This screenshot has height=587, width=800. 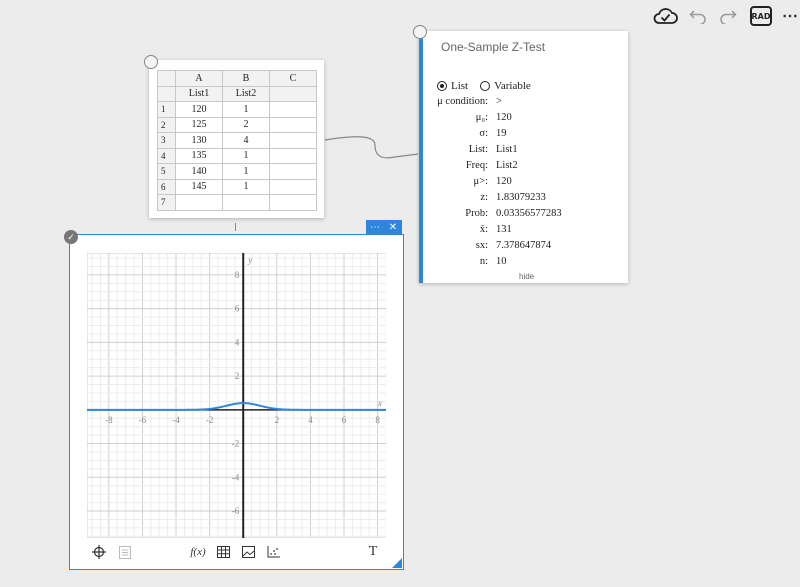 What do you see at coordinates (393, 227) in the screenshot?
I see `close-icon: ✕` at bounding box center [393, 227].